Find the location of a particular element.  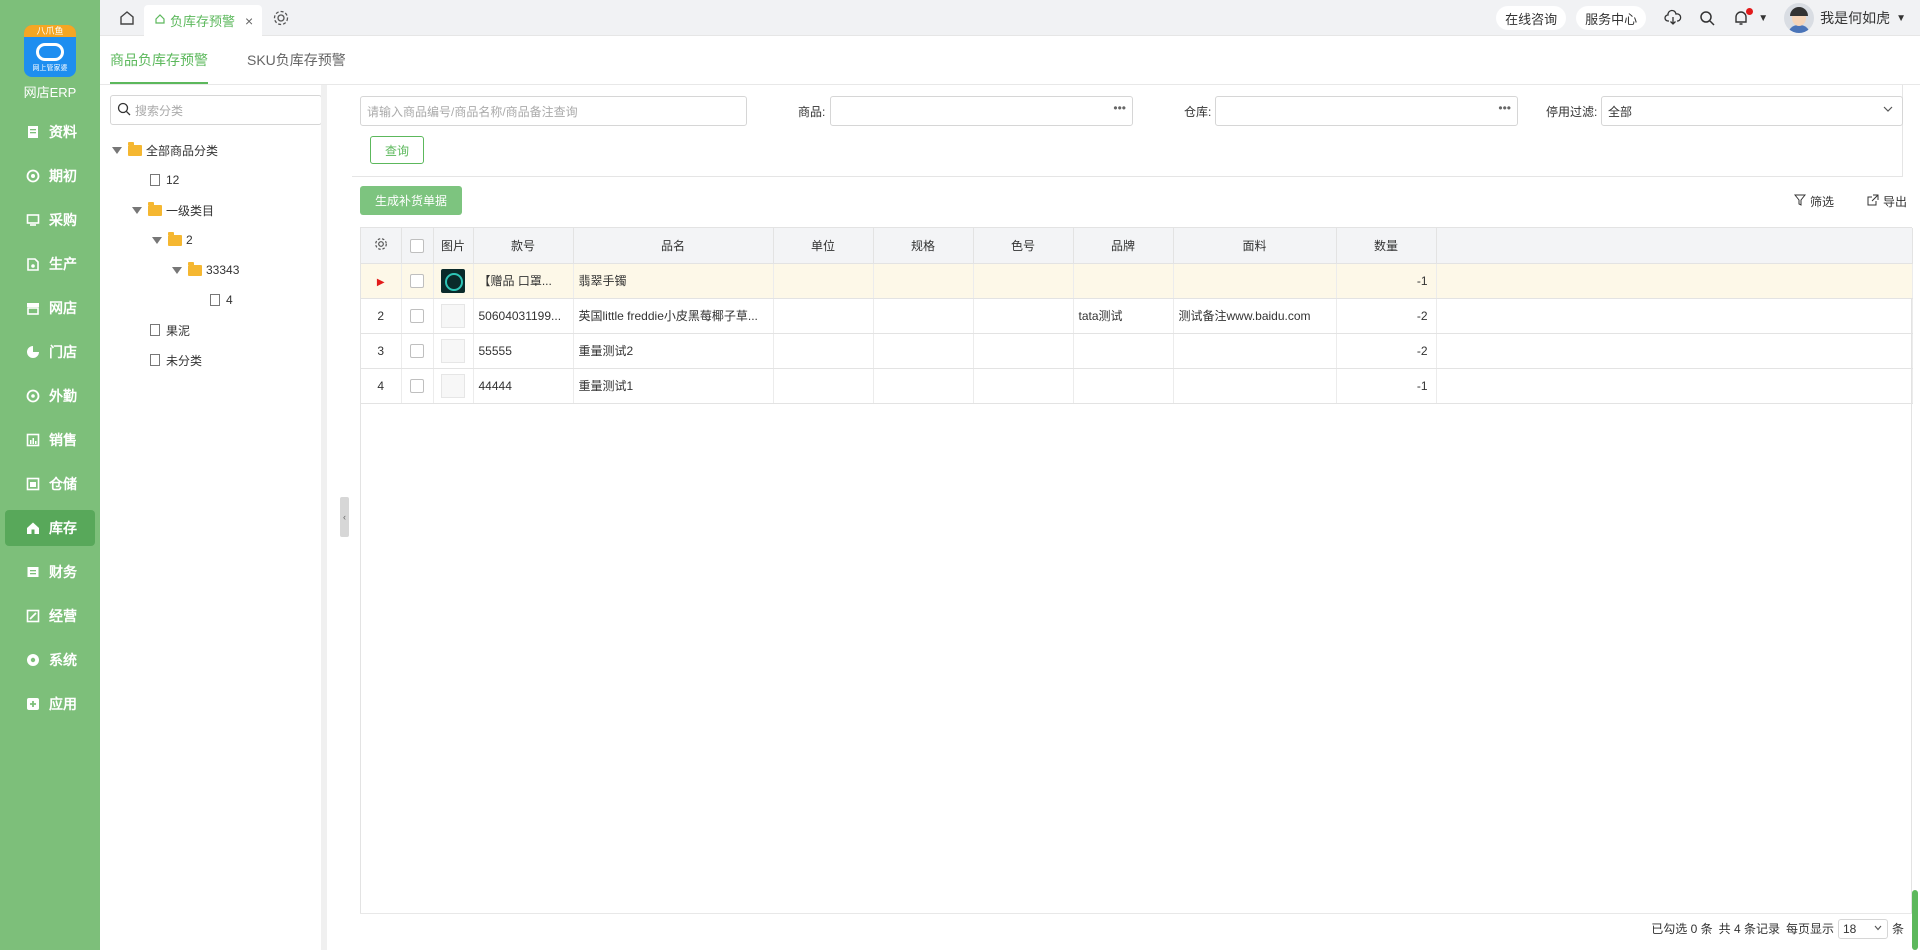

tree-node-level1: 一级类目 is located at coordinates (175, 210).